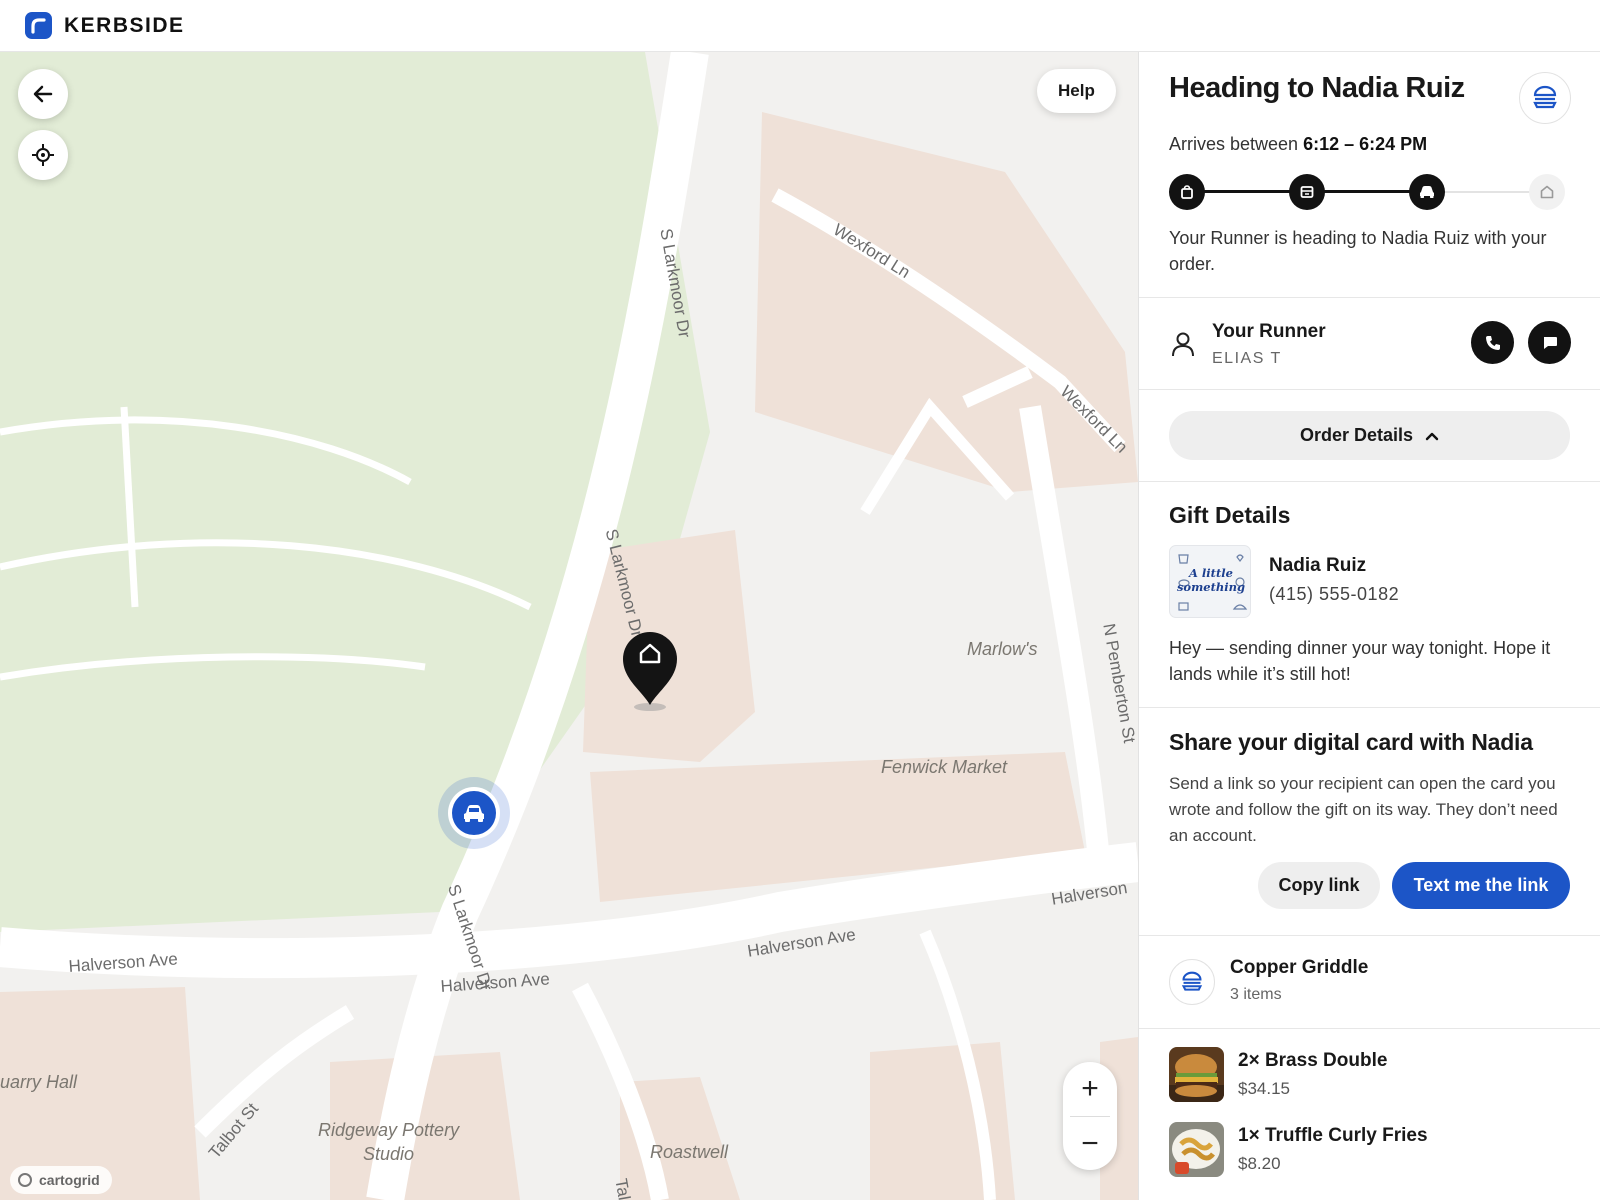 The image size is (1600, 1200). I want to click on place-label: Fenwick Market, so click(944, 767).